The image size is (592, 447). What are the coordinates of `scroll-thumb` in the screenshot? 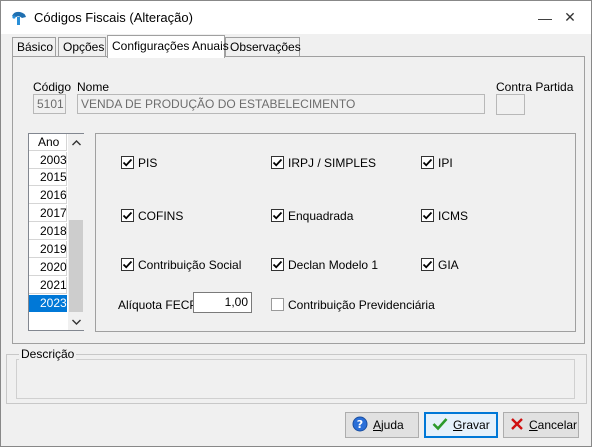 It's located at (76, 266).